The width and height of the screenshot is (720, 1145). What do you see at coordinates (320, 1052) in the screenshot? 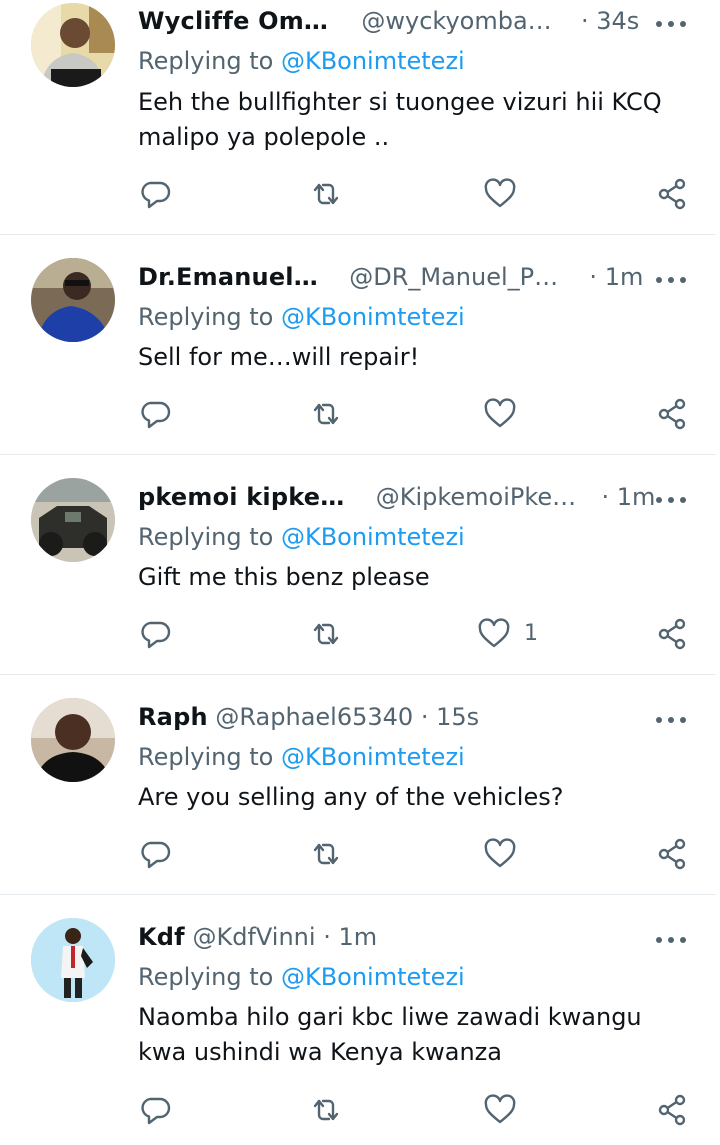
I see `tweet-text-line: kwa ushindi wa Kenya kwanza` at bounding box center [320, 1052].